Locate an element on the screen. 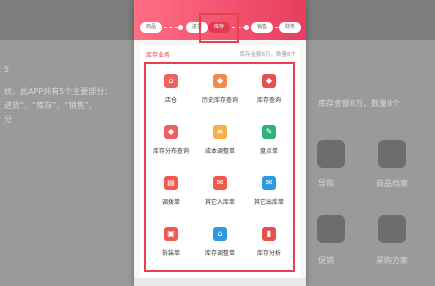 The width and height of the screenshot is (435, 286). grid-item-label: 店仓 is located at coordinates (170, 100).